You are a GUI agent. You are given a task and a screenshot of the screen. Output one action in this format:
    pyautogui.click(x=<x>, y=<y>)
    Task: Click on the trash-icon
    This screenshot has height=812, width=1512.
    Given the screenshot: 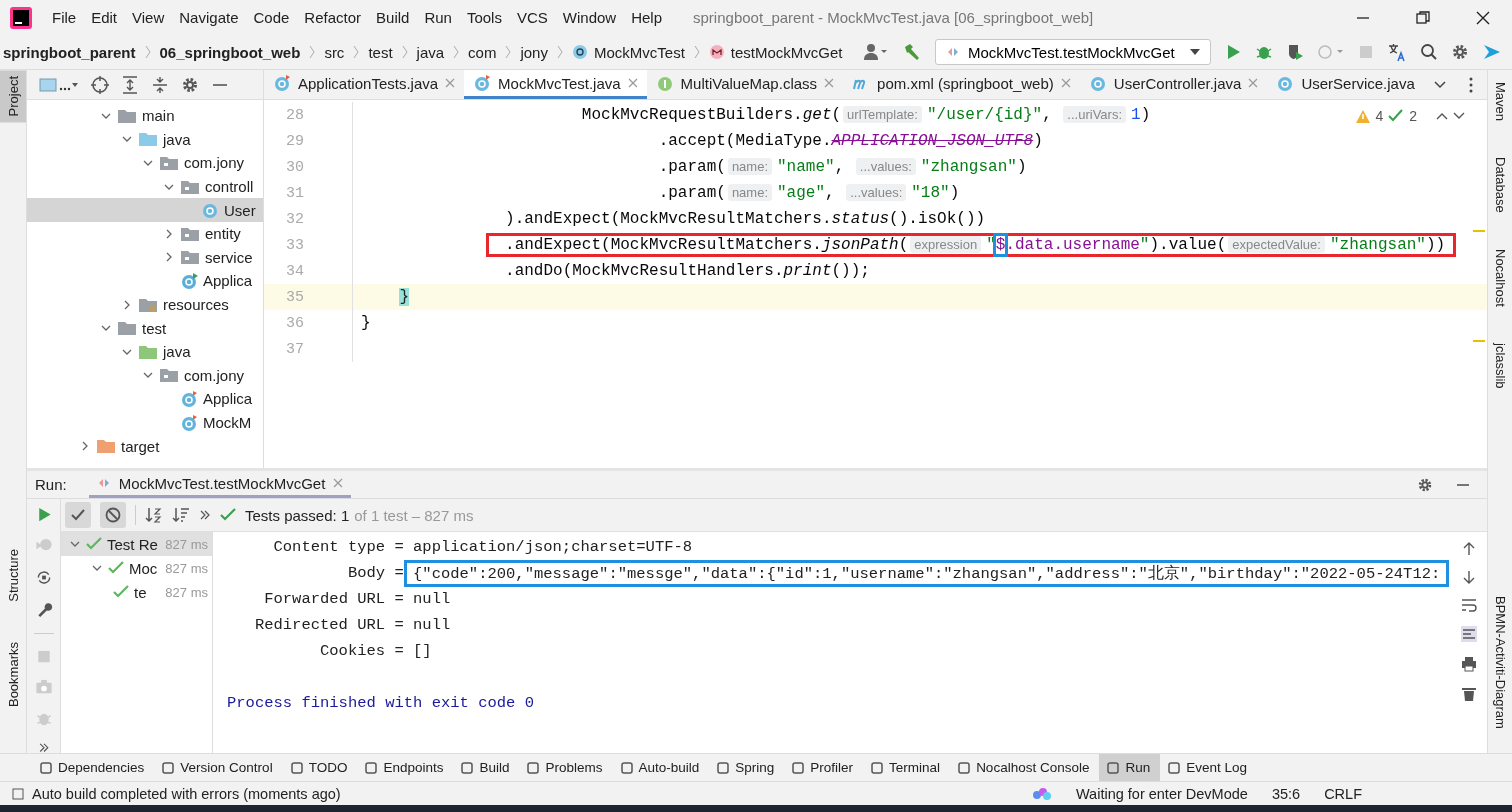 What is the action you would take?
    pyautogui.click(x=1469, y=694)
    